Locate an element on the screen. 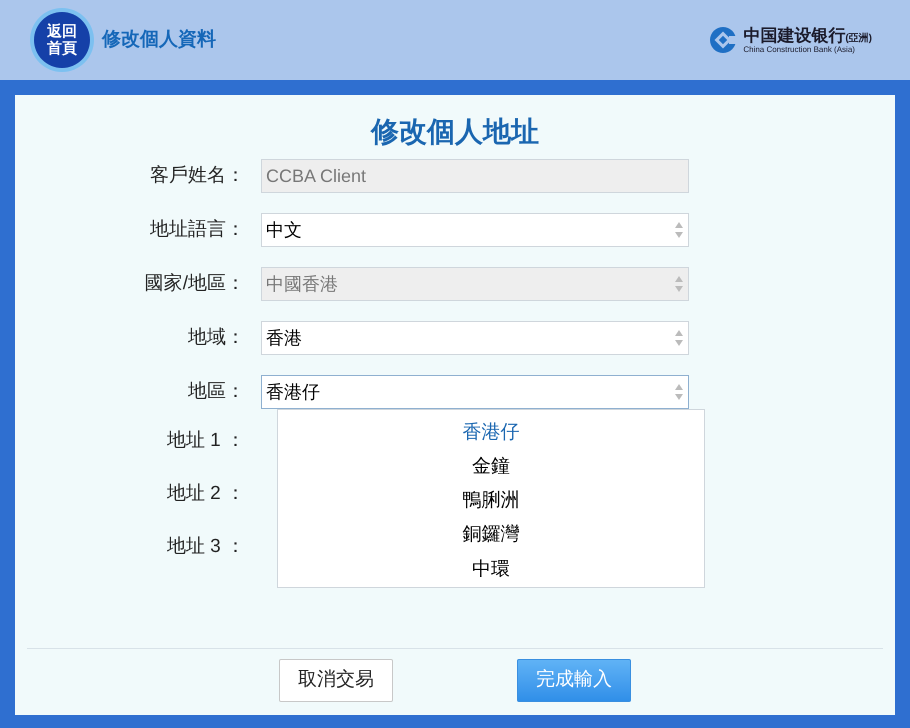  dropdown-option: 金鐘 is located at coordinates (491, 467).